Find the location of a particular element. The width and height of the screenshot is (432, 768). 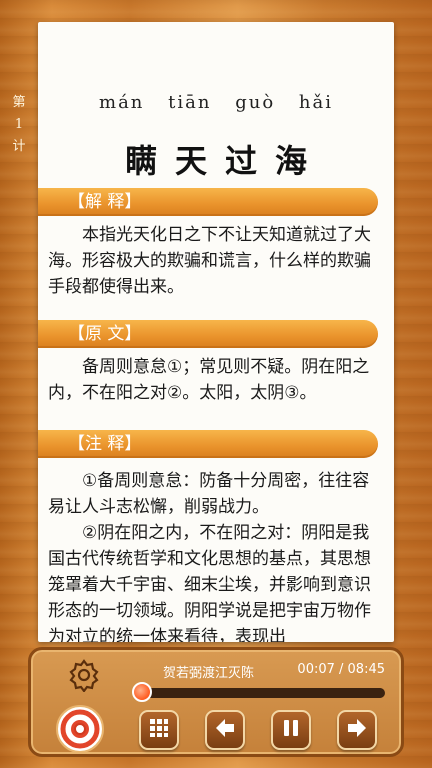

disc-icon is located at coordinates (80, 729).